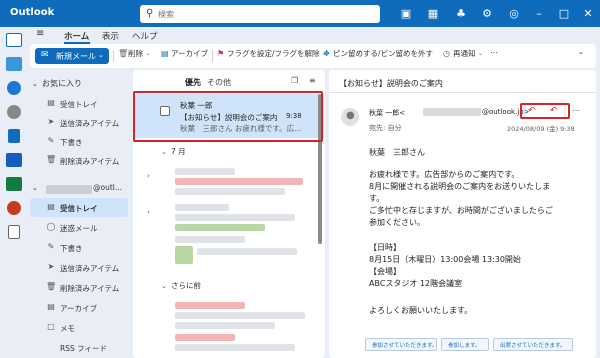 This screenshot has height=358, width=600. Describe the element at coordinates (588, 13) in the screenshot. I see `close-icon: ✕` at that location.